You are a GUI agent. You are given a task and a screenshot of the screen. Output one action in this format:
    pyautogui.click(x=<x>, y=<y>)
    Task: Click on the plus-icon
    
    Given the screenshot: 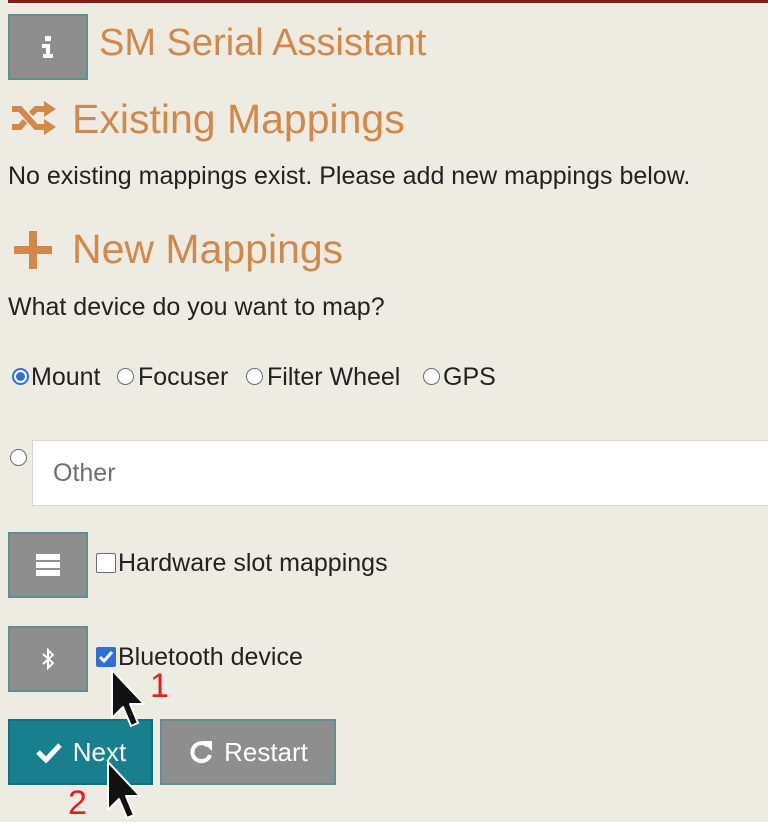 What is the action you would take?
    pyautogui.click(x=33, y=250)
    